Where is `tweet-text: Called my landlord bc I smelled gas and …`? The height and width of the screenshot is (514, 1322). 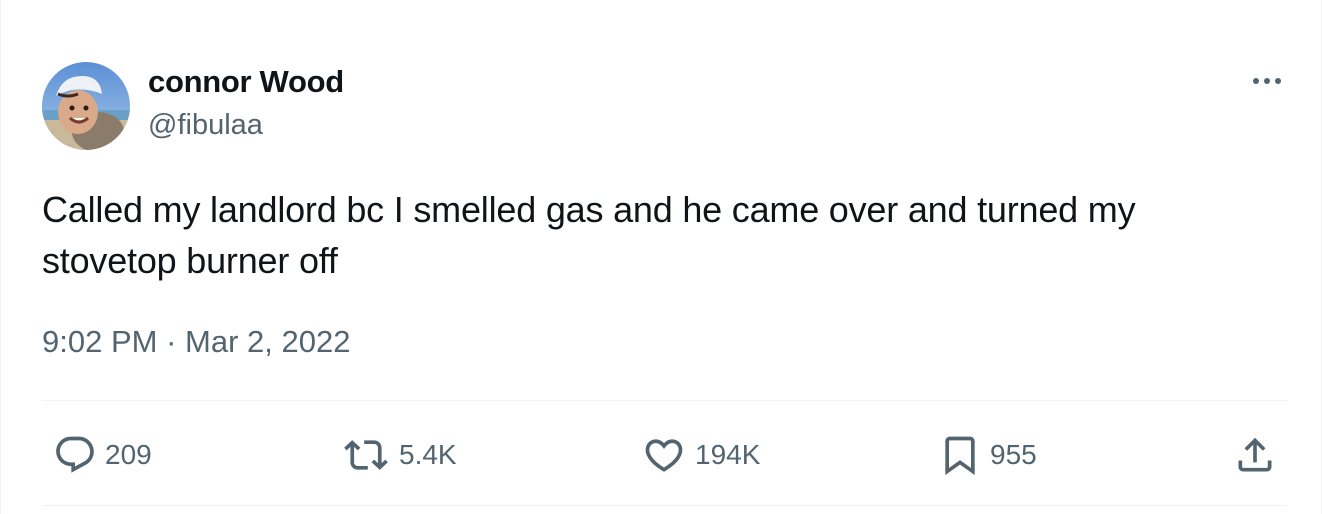
tweet-text: Called my landlord bc I smelled gas and … is located at coordinates (589, 235).